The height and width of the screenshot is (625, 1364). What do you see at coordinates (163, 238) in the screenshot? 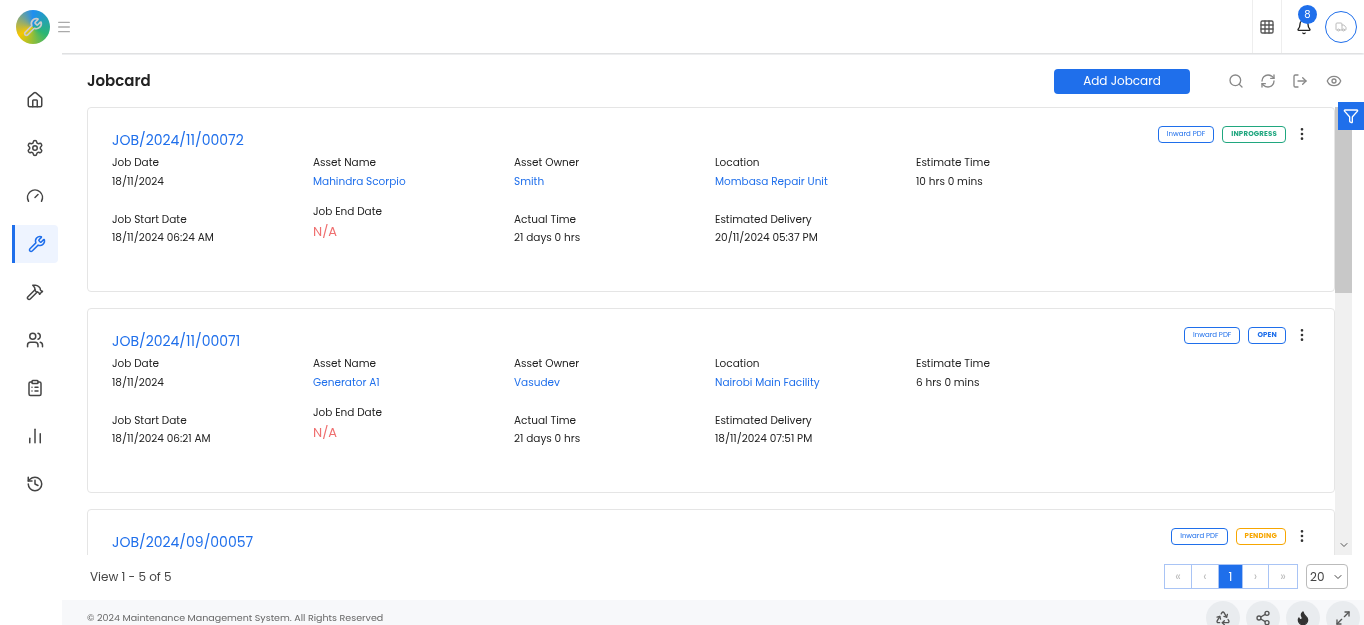
I see `field-value: 18/11/2024 06:24 AM` at bounding box center [163, 238].